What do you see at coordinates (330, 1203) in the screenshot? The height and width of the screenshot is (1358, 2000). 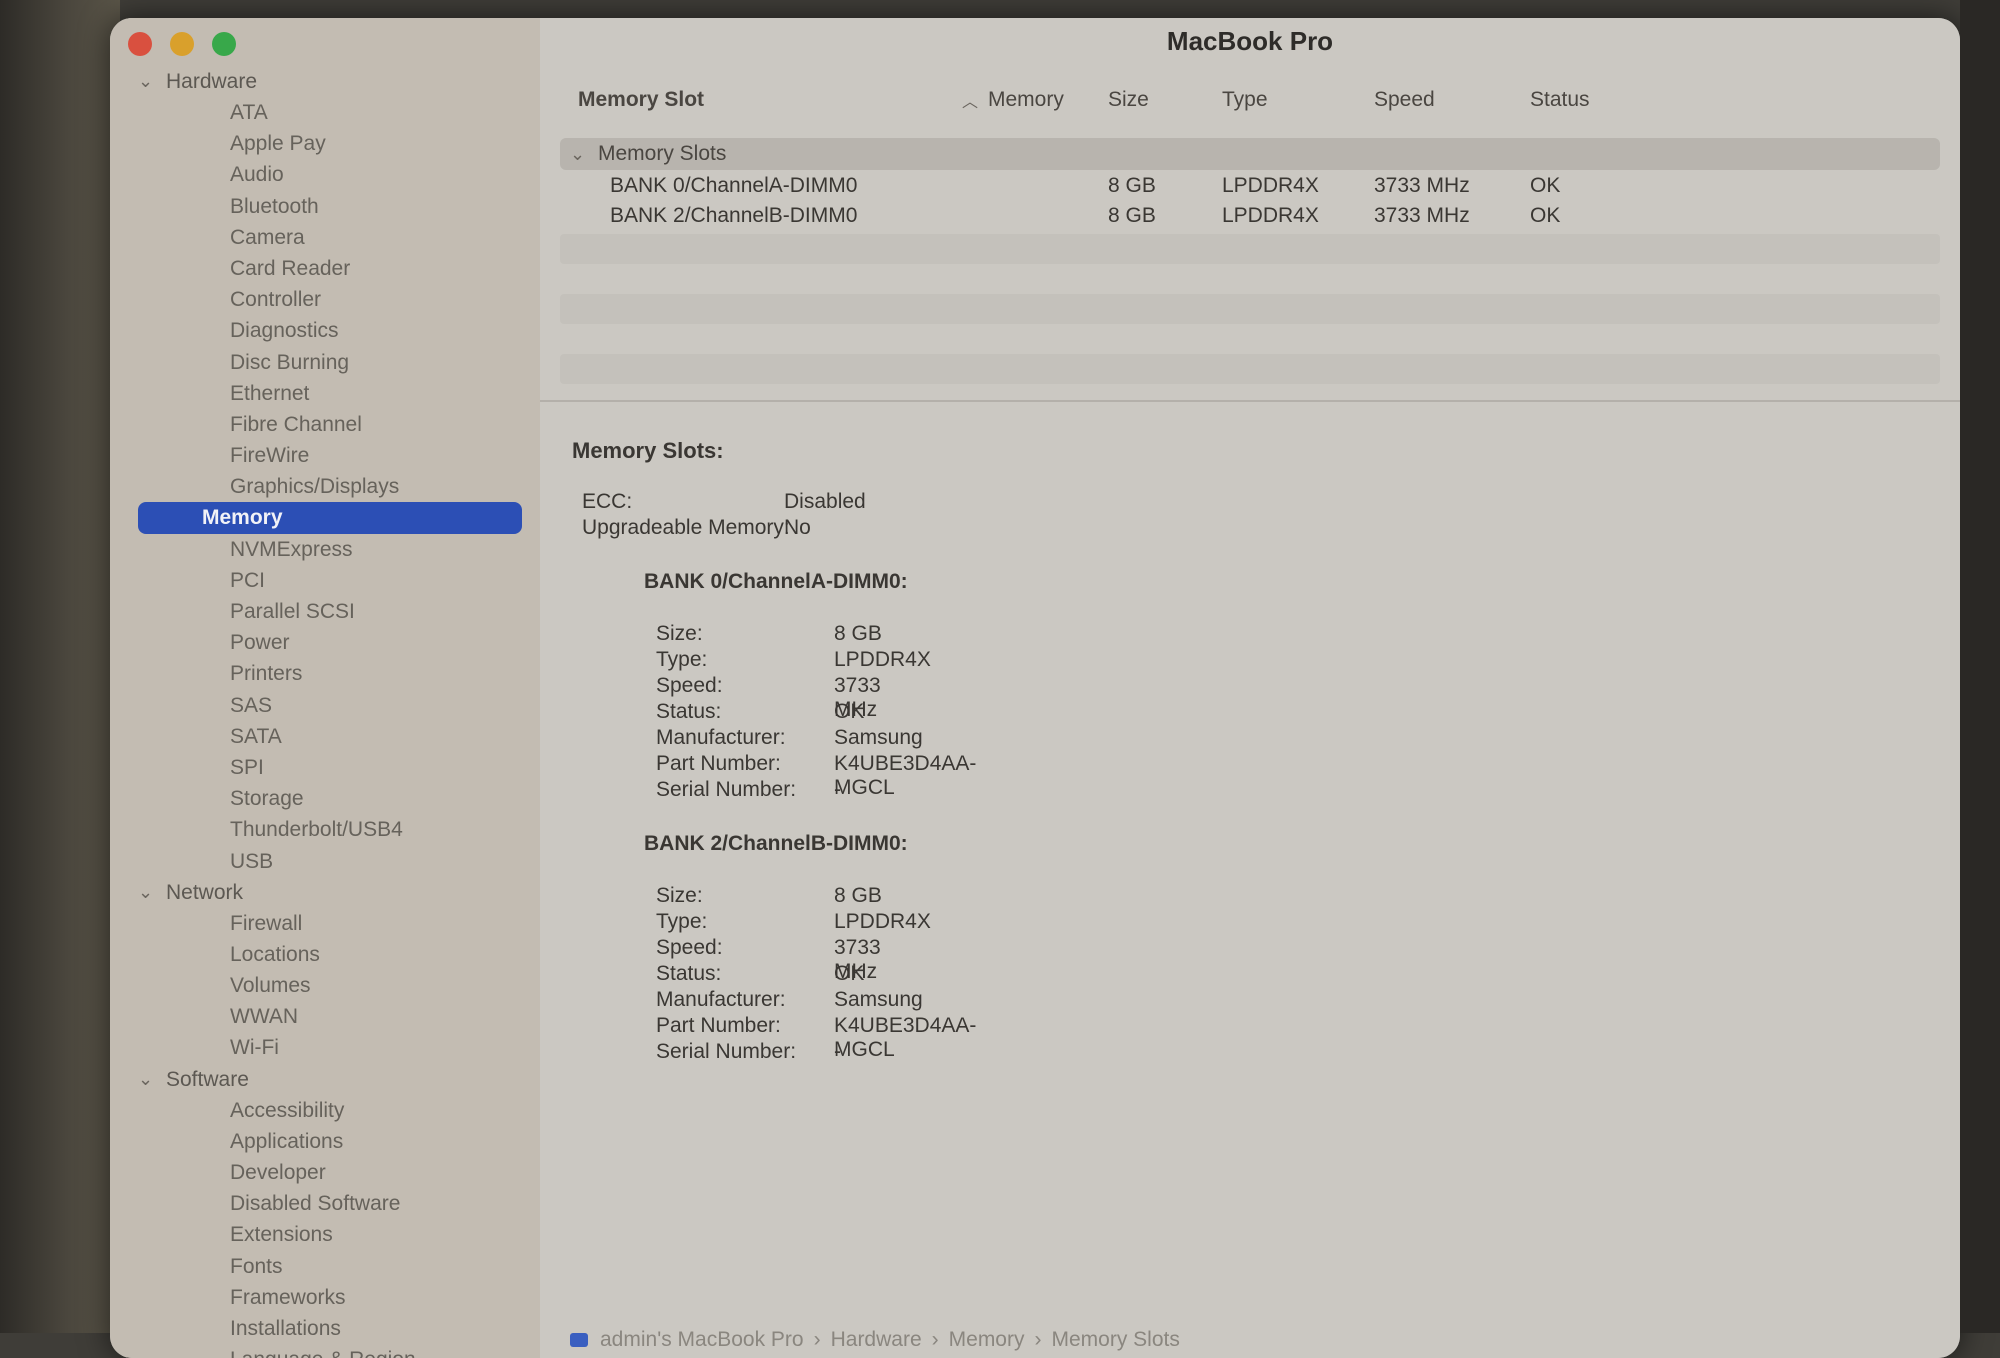 I see `sidebar-item-disabled-software: Disabled Software` at bounding box center [330, 1203].